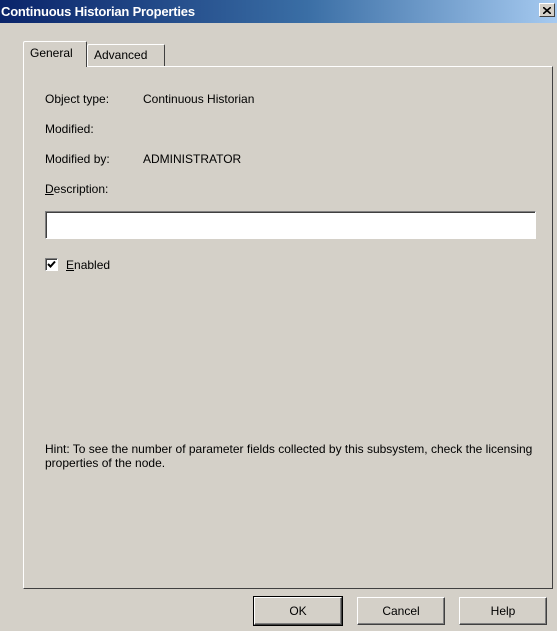 The image size is (557, 631). I want to click on tab-advanced: Advanced, so click(126, 55).